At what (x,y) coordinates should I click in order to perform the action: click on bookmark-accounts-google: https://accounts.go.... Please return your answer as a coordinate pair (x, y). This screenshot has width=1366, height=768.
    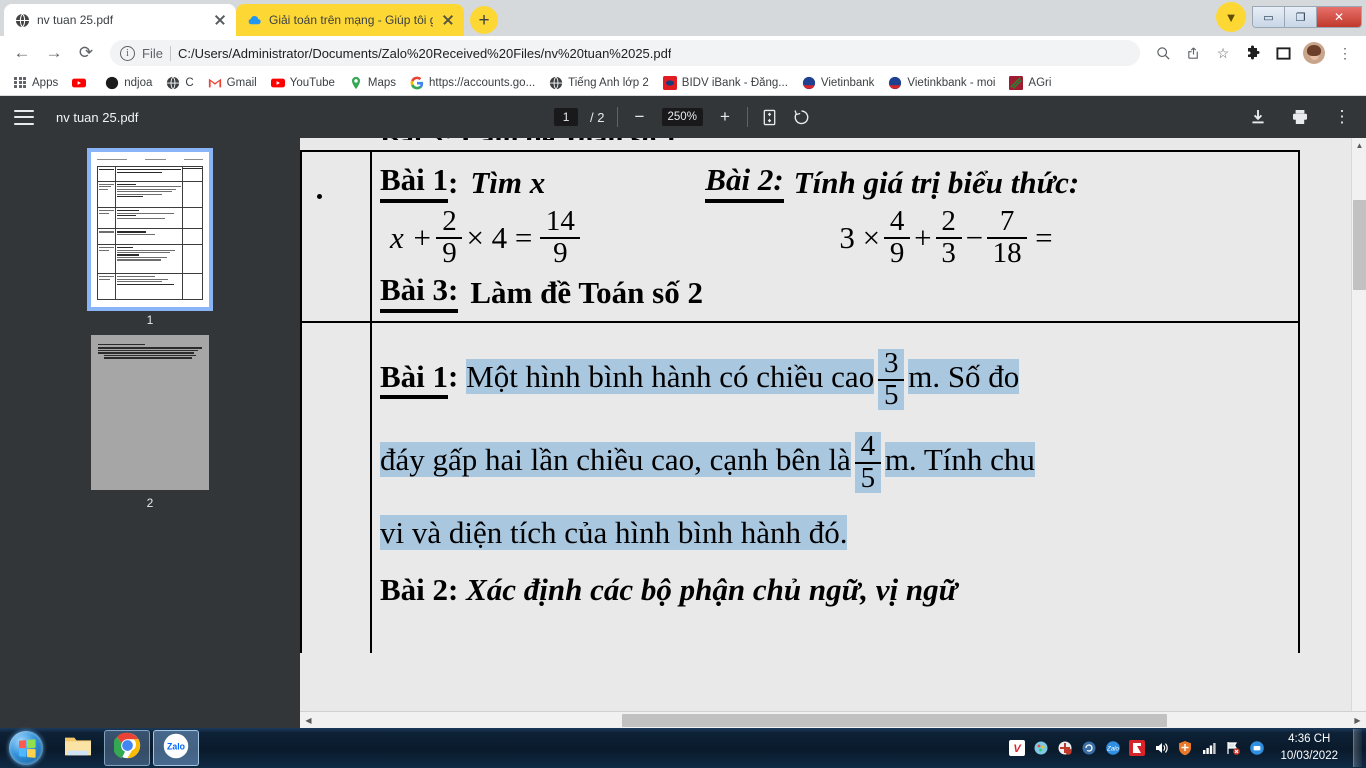
    Looking at the image, I should click on (472, 83).